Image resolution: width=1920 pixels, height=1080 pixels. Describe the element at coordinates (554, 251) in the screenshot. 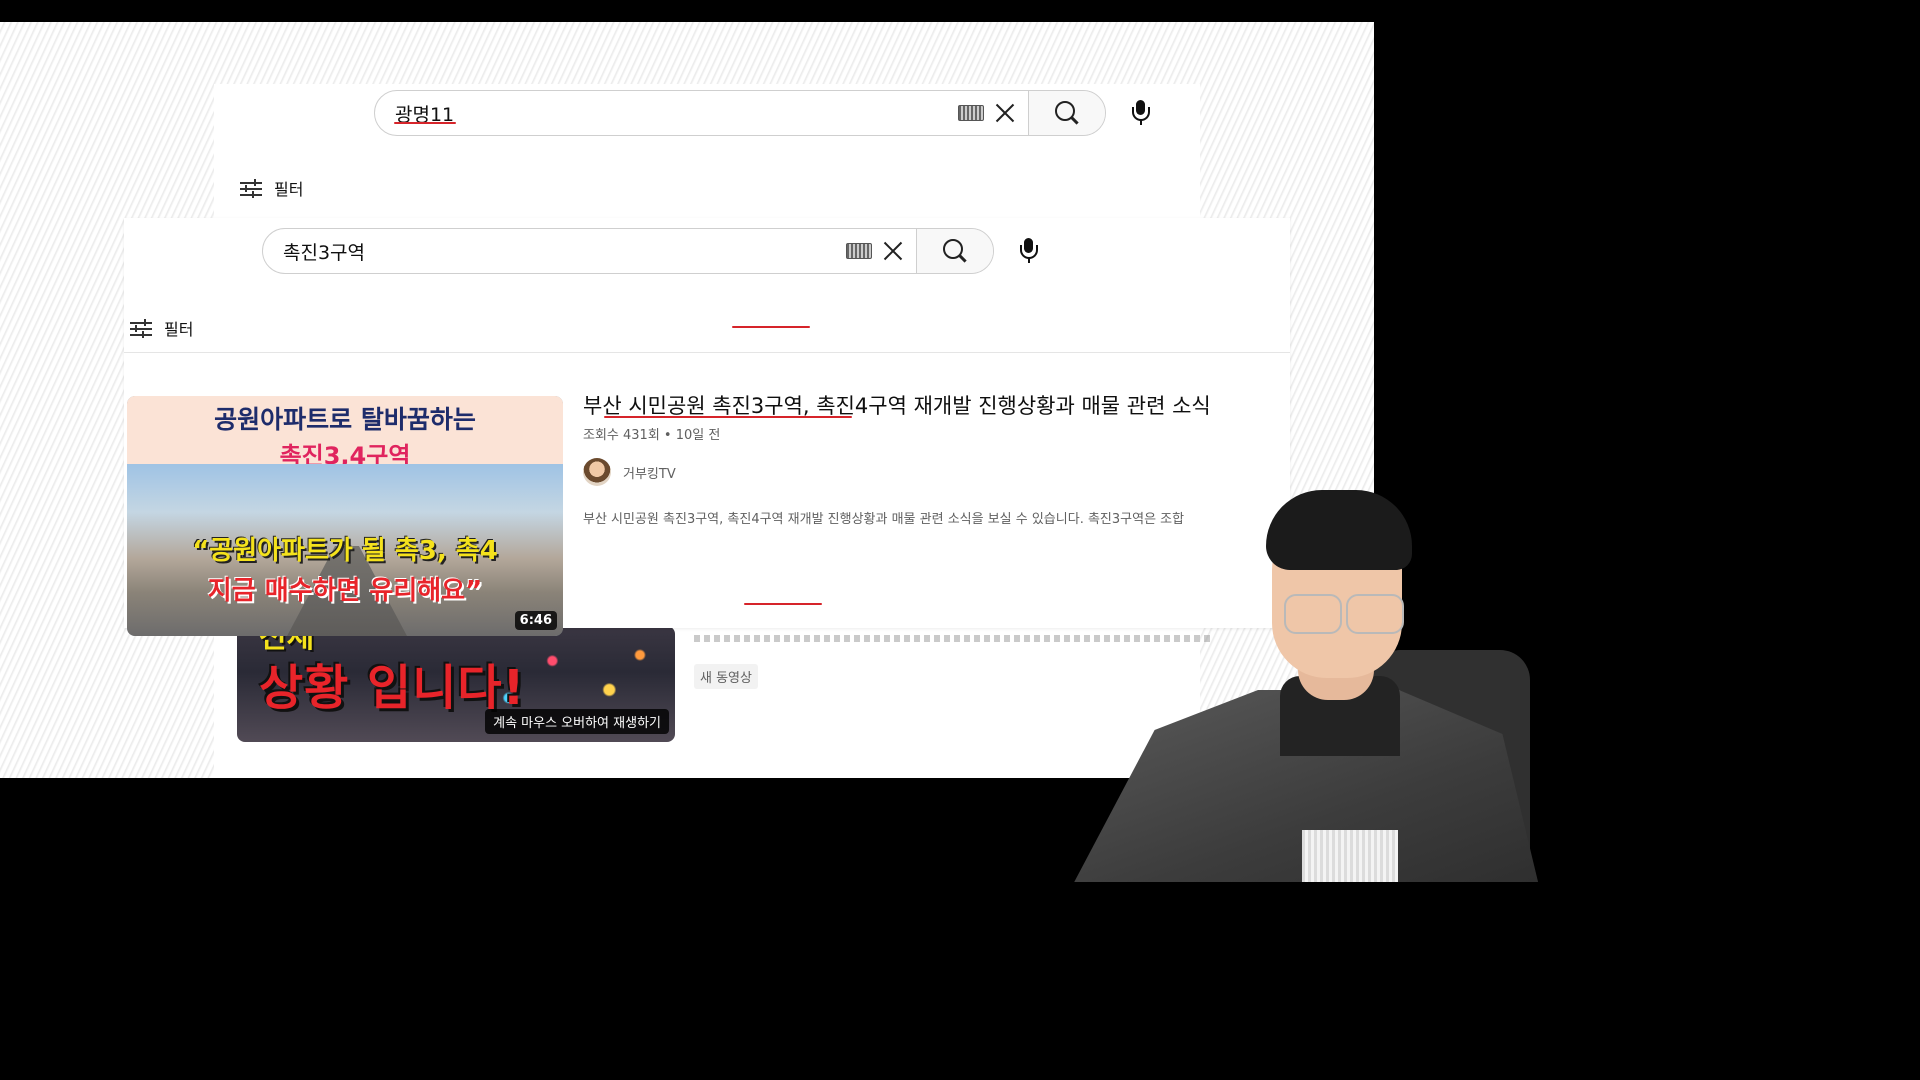

I see `search-input: 촉진3구역` at that location.